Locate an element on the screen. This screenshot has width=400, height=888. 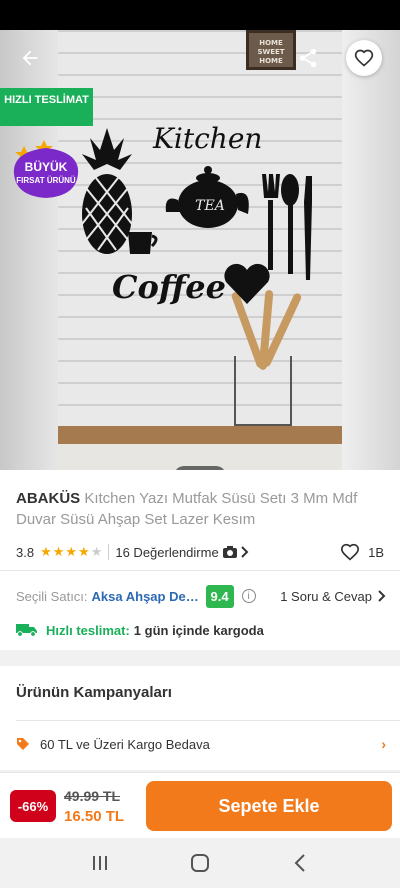
system-back-button is located at coordinates (300, 863).